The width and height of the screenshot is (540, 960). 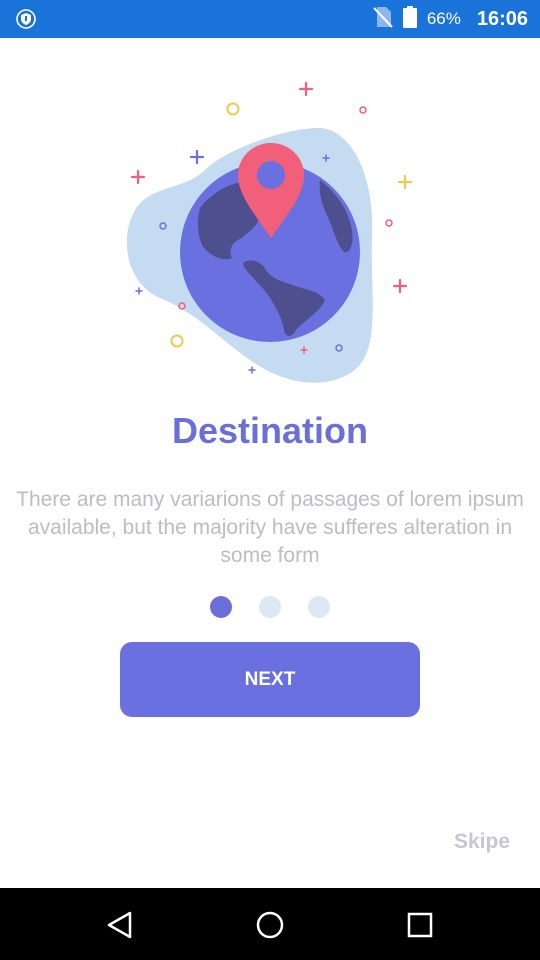 What do you see at coordinates (443, 18) in the screenshot?
I see `battery-percent: 66%` at bounding box center [443, 18].